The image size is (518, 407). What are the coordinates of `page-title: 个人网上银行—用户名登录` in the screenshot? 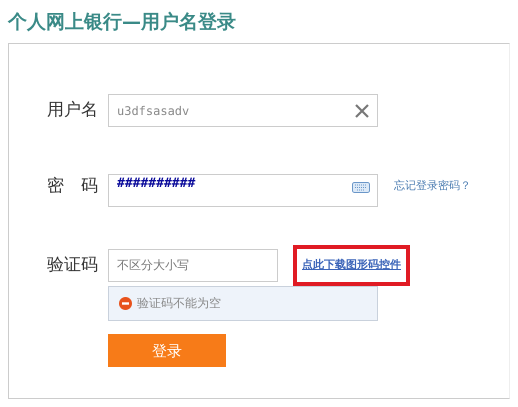 It's located at (122, 22).